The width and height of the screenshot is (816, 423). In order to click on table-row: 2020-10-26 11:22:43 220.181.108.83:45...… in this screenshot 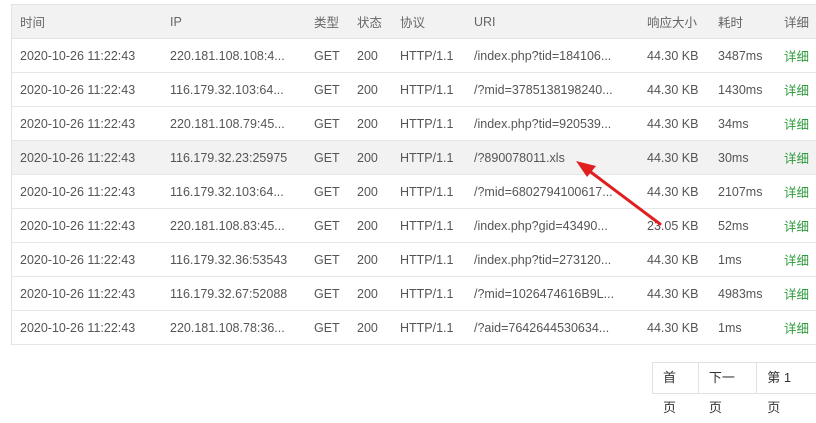, I will do `click(414, 225)`.